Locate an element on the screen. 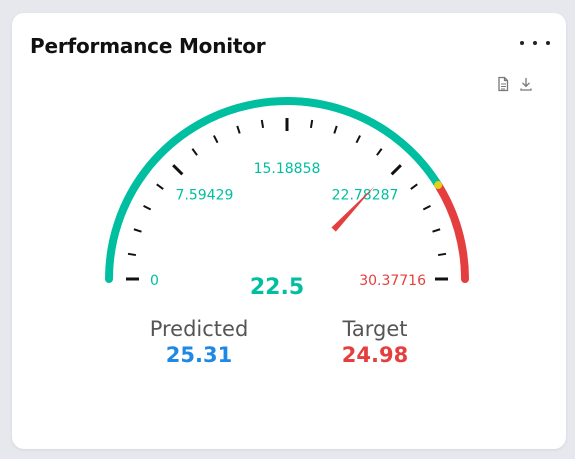 This screenshot has width=575, height=459. gauge-tick-label: 30.37716 is located at coordinates (392, 281).